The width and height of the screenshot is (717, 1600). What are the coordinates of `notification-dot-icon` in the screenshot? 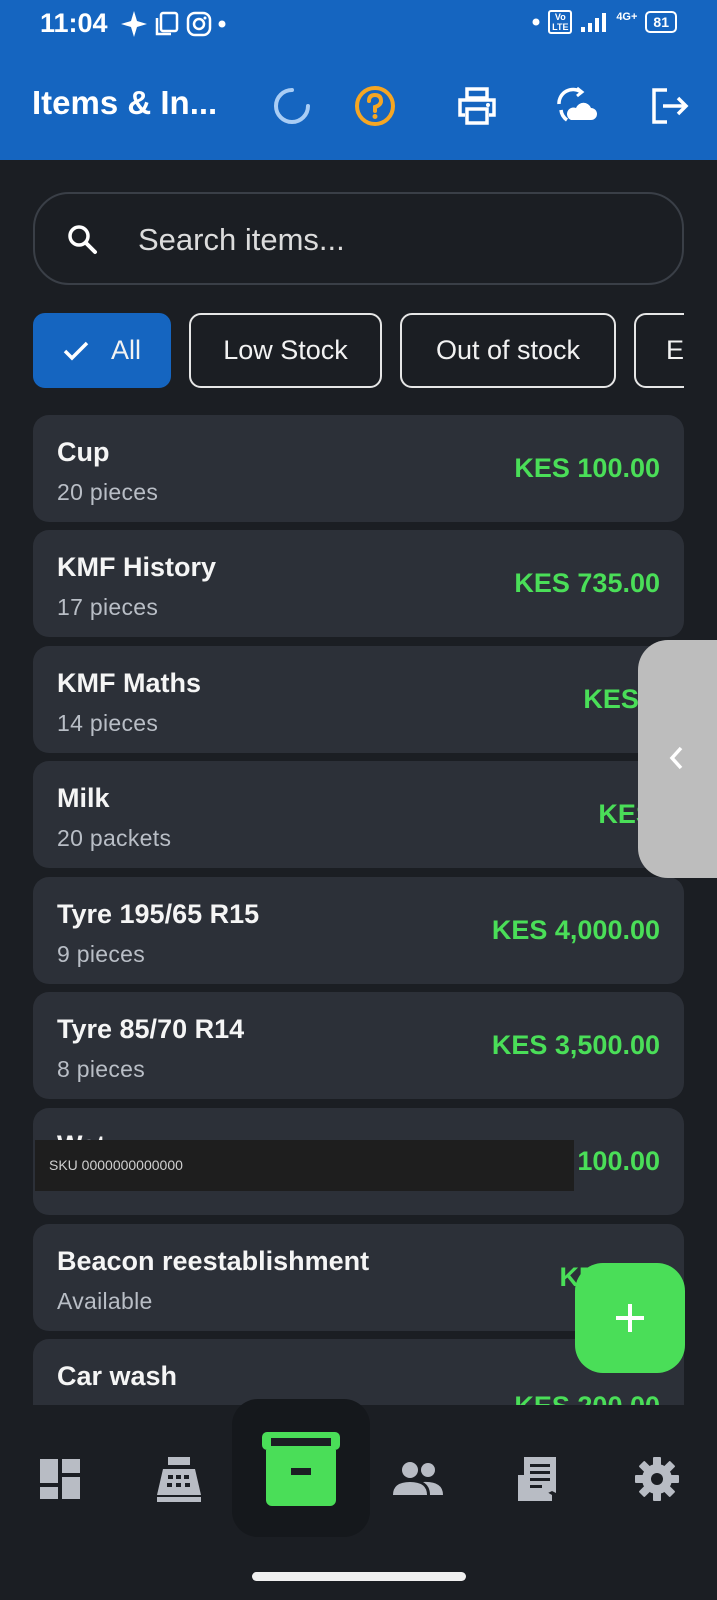 It's located at (222, 24).